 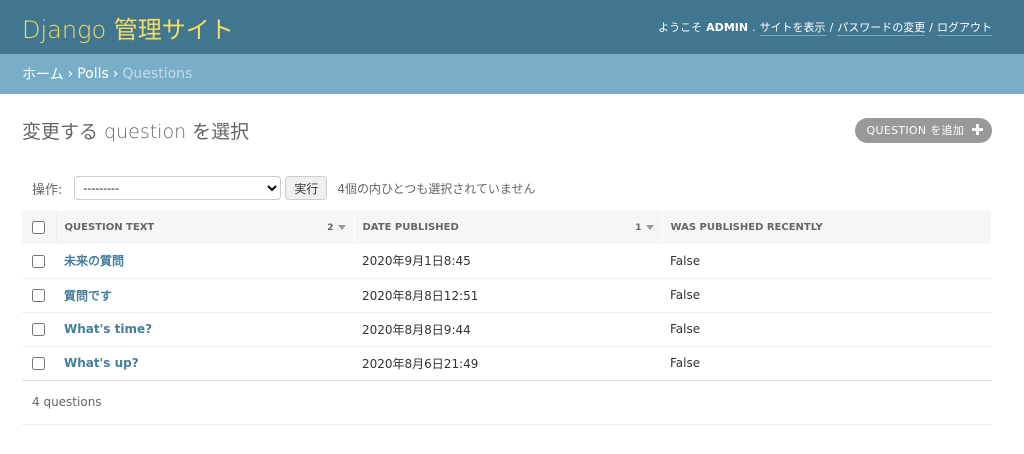 I want to click on paginator: 4 questions, so click(x=507, y=403).